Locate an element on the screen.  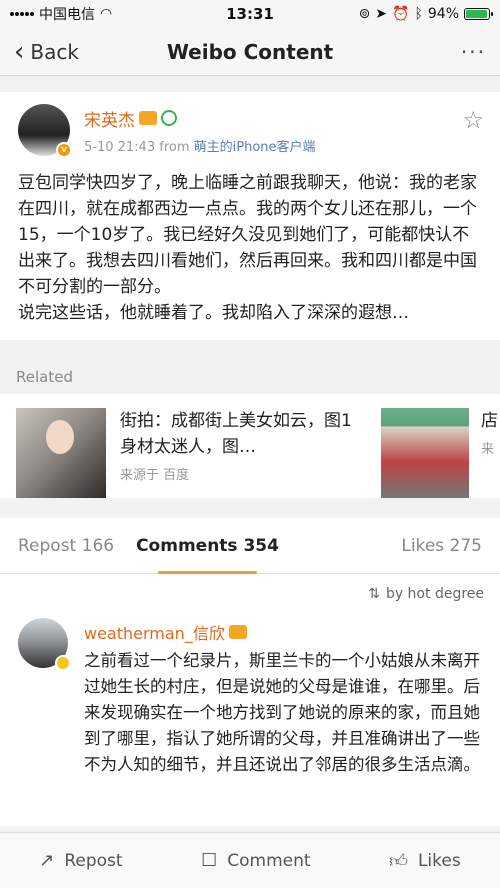
thumbs-up-icon: 👍︎ is located at coordinates (398, 861).